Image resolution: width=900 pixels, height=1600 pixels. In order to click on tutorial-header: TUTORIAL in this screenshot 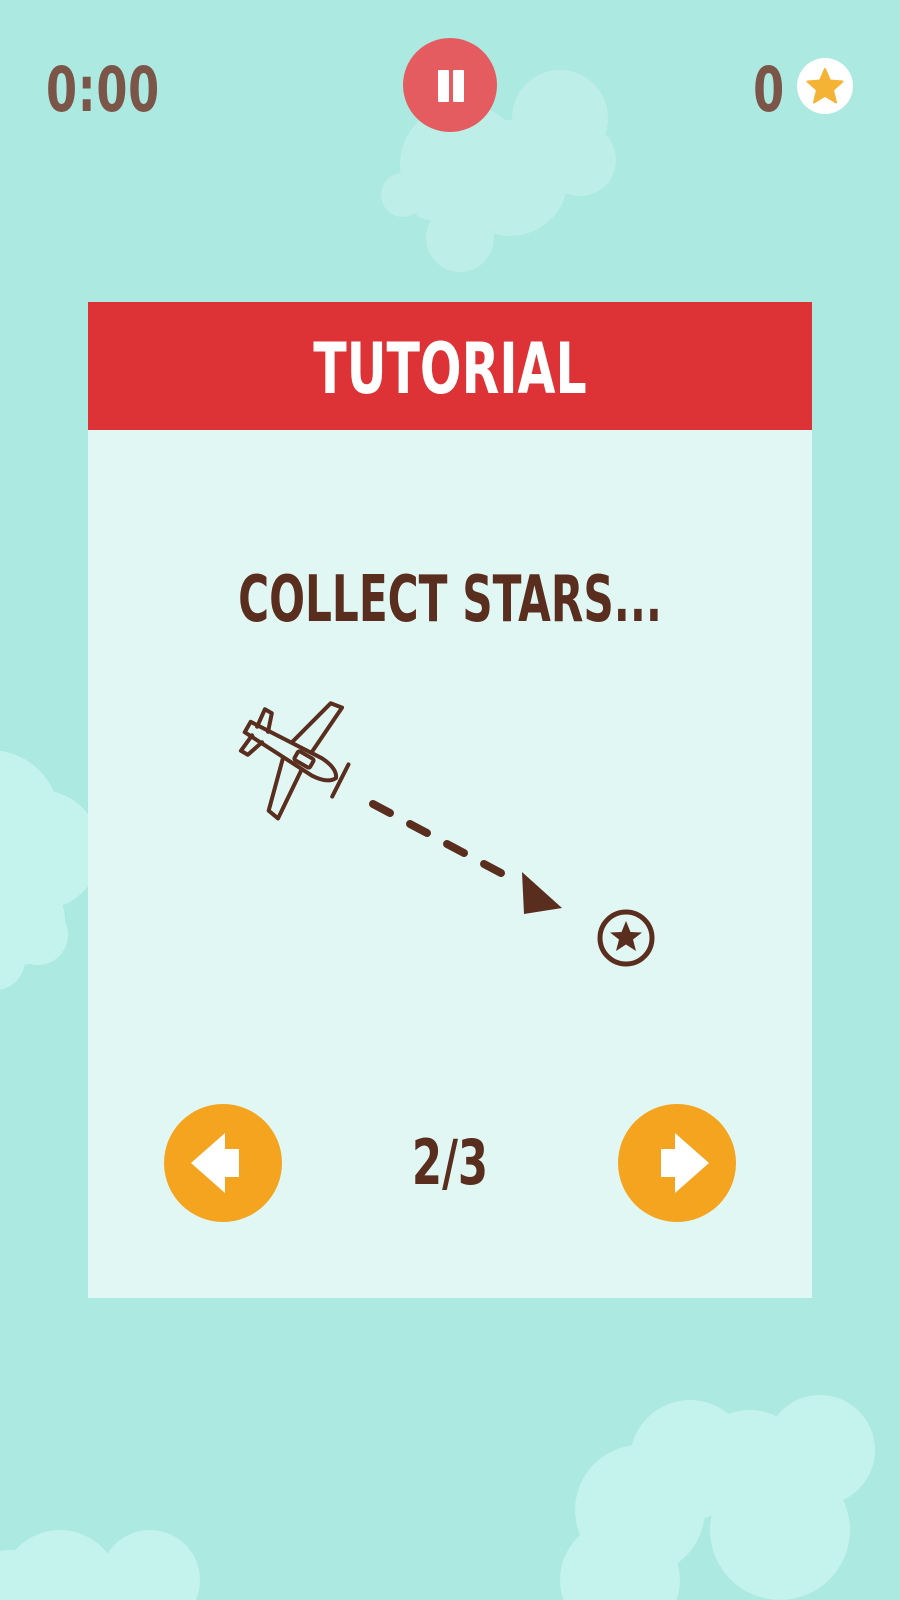, I will do `click(450, 366)`.